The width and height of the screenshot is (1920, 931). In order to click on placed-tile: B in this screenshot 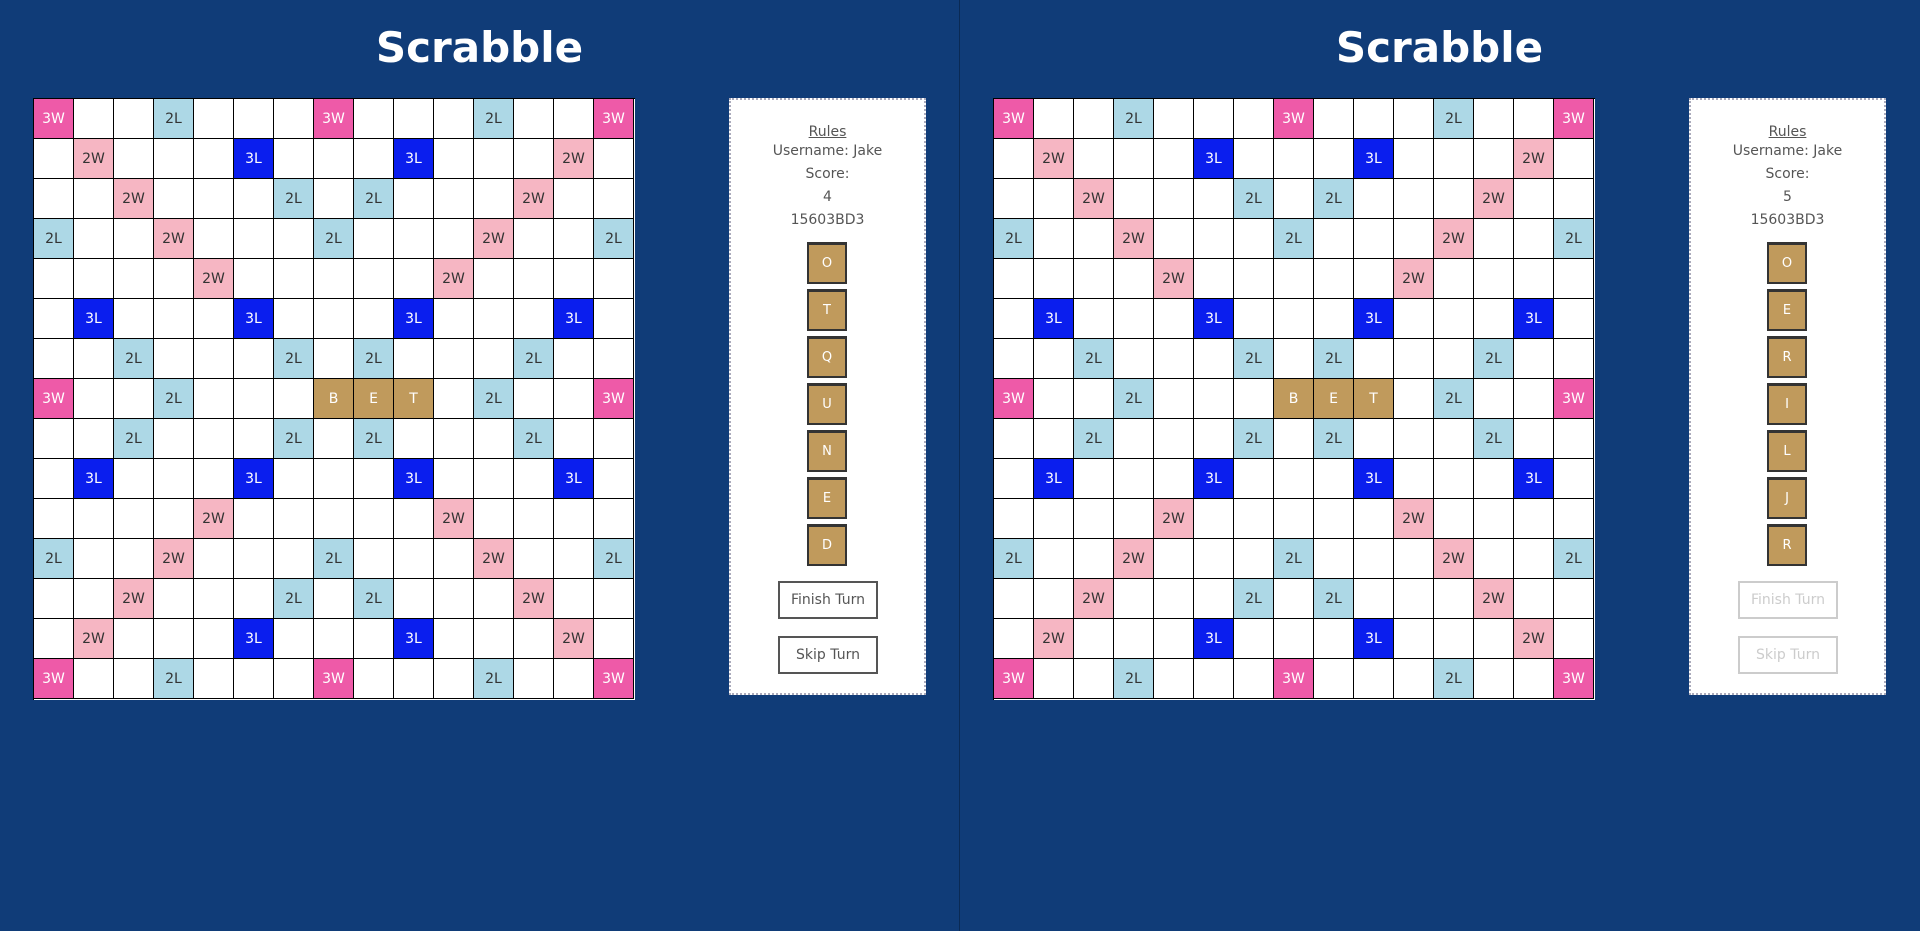, I will do `click(1294, 399)`.